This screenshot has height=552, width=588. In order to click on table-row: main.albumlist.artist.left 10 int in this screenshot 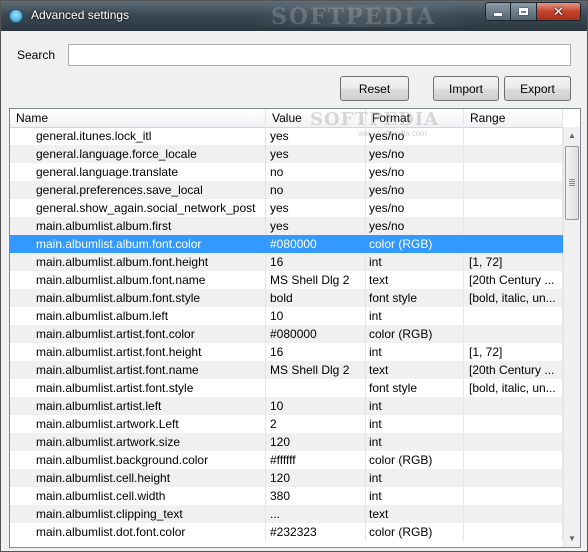, I will do `click(286, 406)`.